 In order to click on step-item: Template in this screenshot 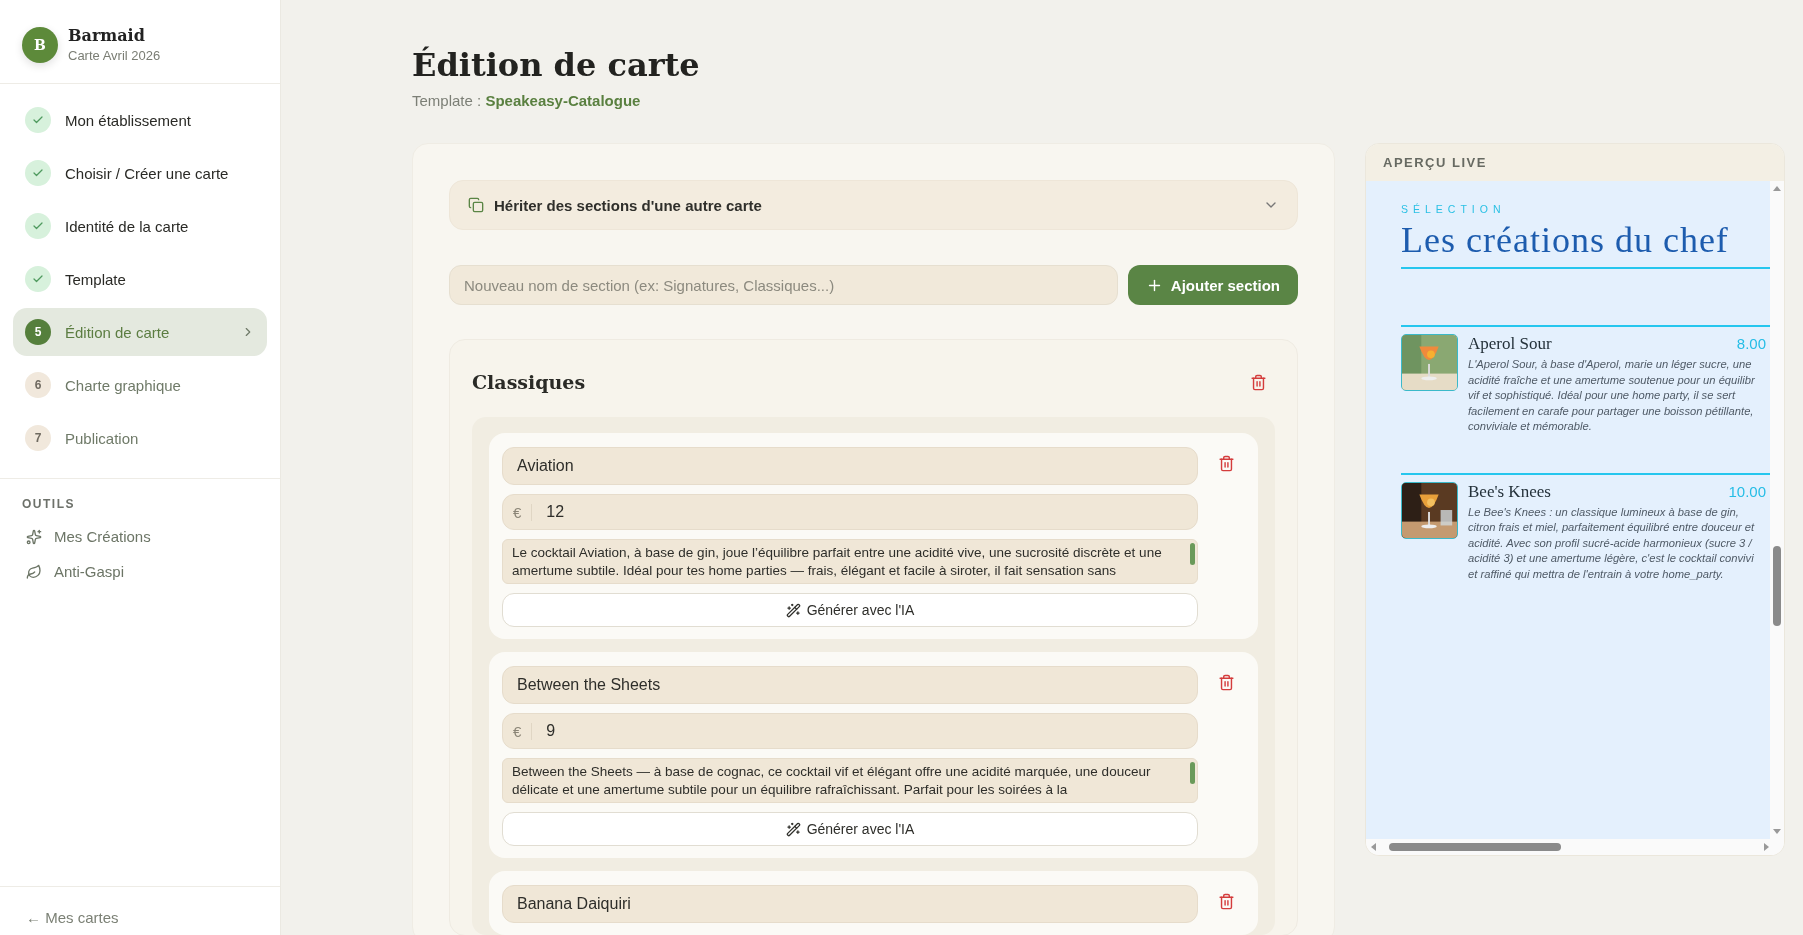, I will do `click(140, 279)`.